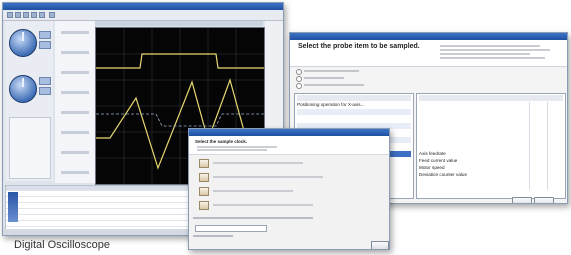 The width and height of the screenshot is (571, 255). I want to click on channel-color-key, so click(13, 207).